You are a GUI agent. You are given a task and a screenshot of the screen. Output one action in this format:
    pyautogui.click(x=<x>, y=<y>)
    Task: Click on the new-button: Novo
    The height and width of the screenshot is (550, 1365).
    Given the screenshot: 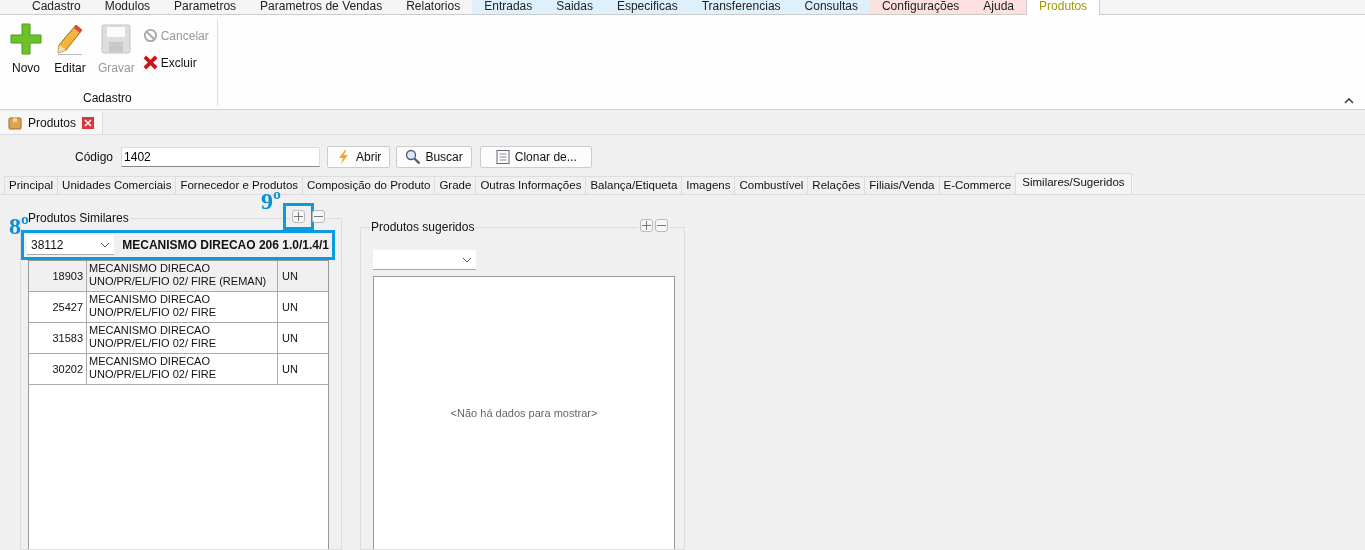 What is the action you would take?
    pyautogui.click(x=26, y=55)
    